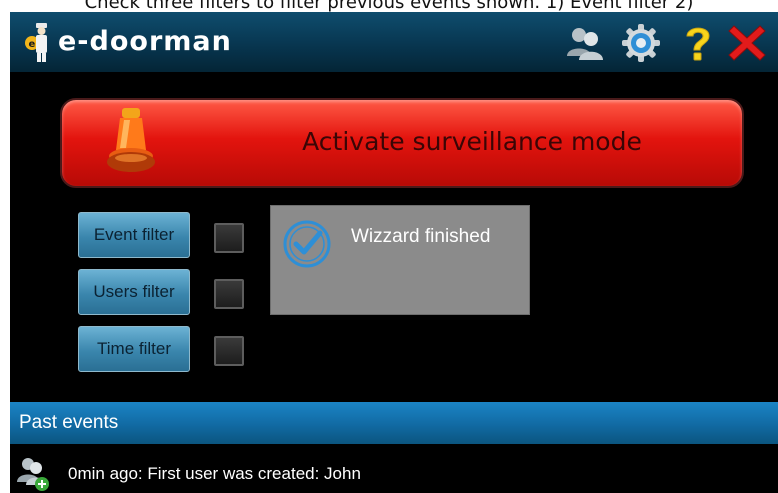 The width and height of the screenshot is (778, 493). I want to click on users-icon, so click(585, 43).